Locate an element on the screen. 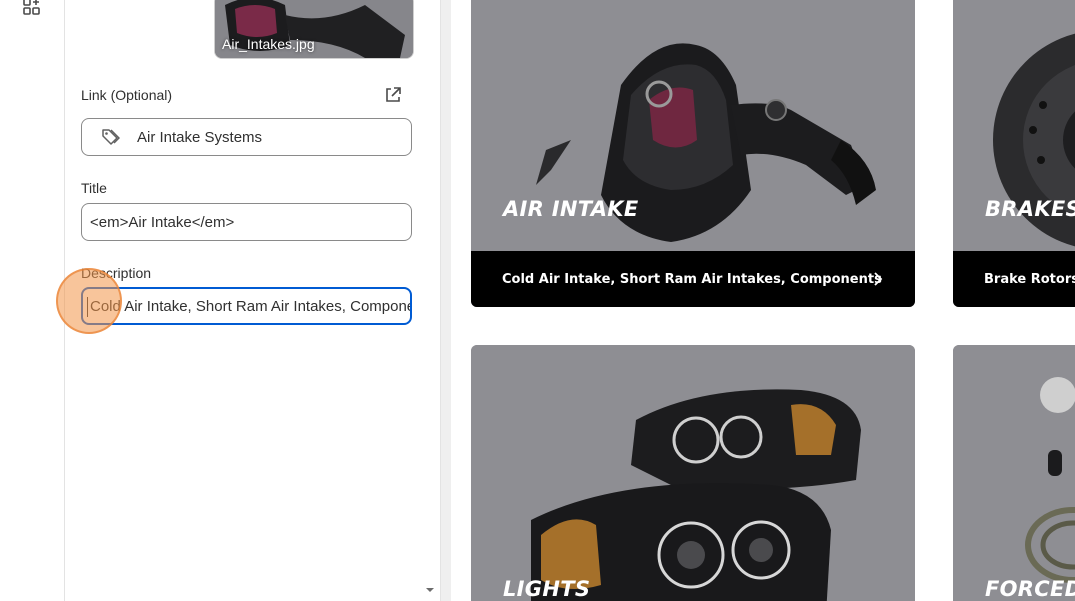 The image size is (1075, 601). tag-icon is located at coordinates (111, 137).